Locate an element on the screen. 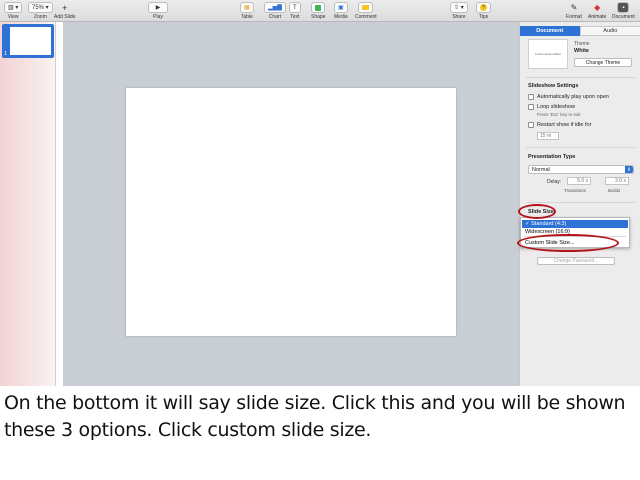 This screenshot has height=480, width=640. presentation-type-select: Normal ⇕ is located at coordinates (581, 169).